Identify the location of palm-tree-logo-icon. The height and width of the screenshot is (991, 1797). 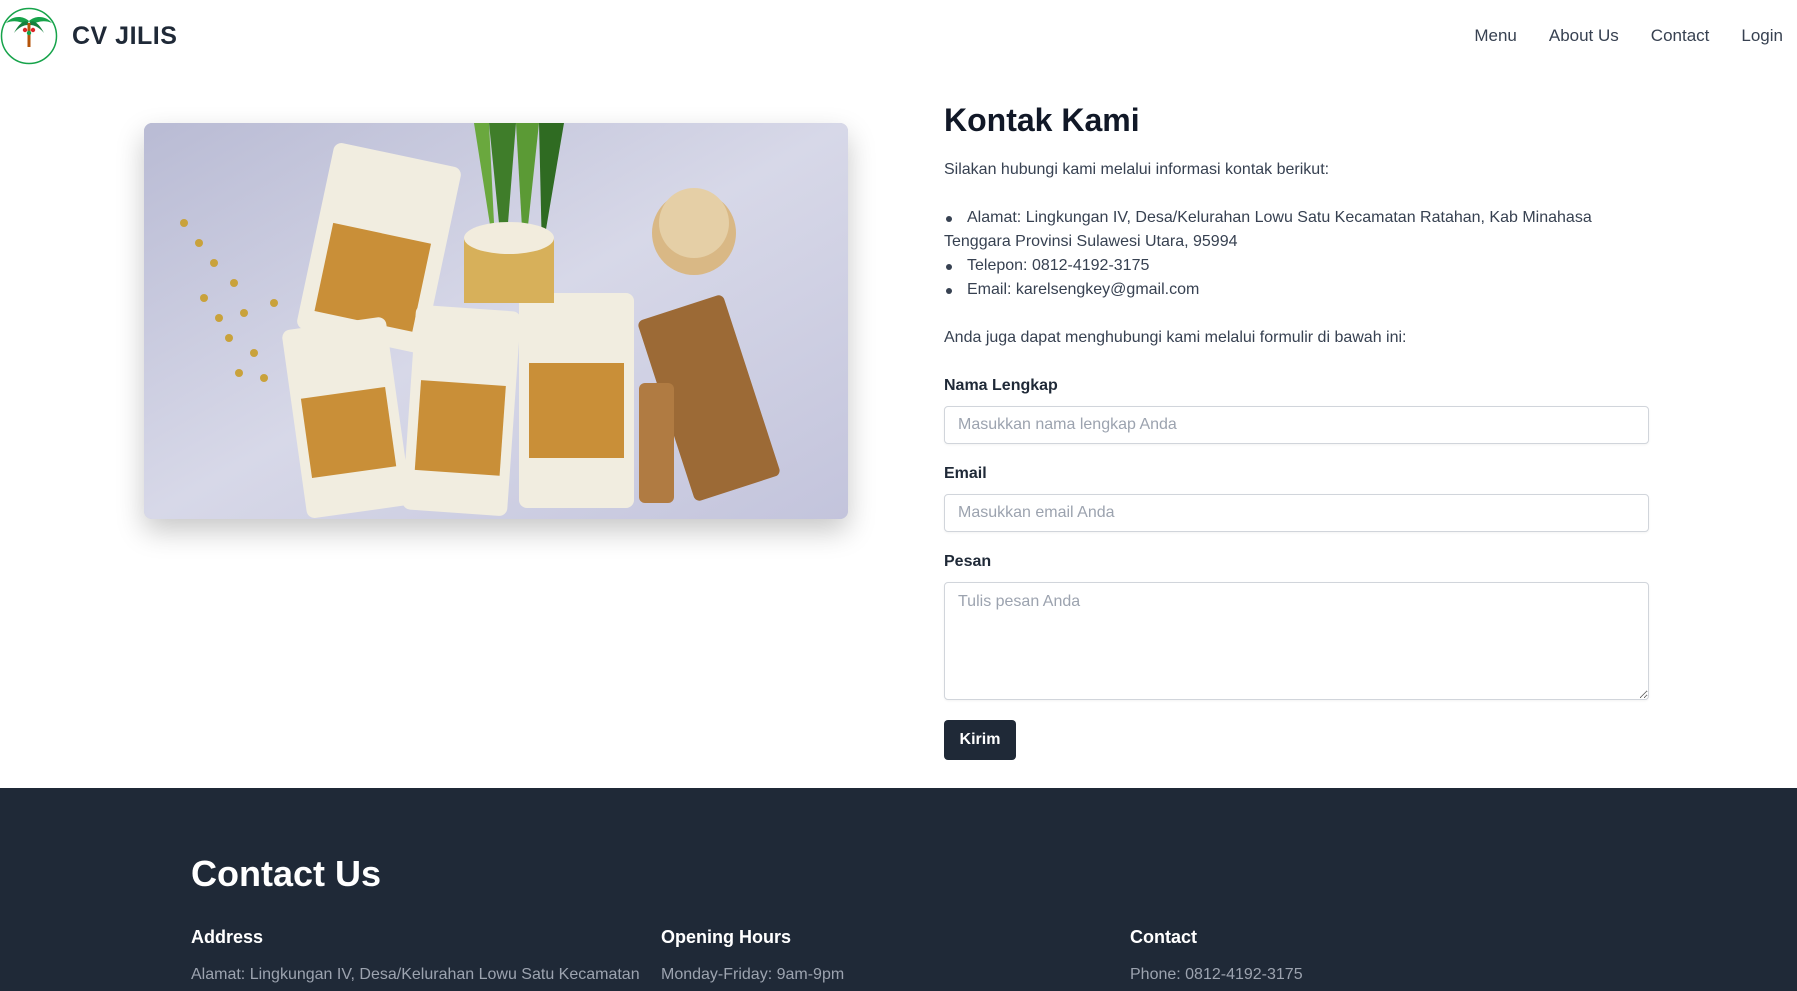
(29, 36).